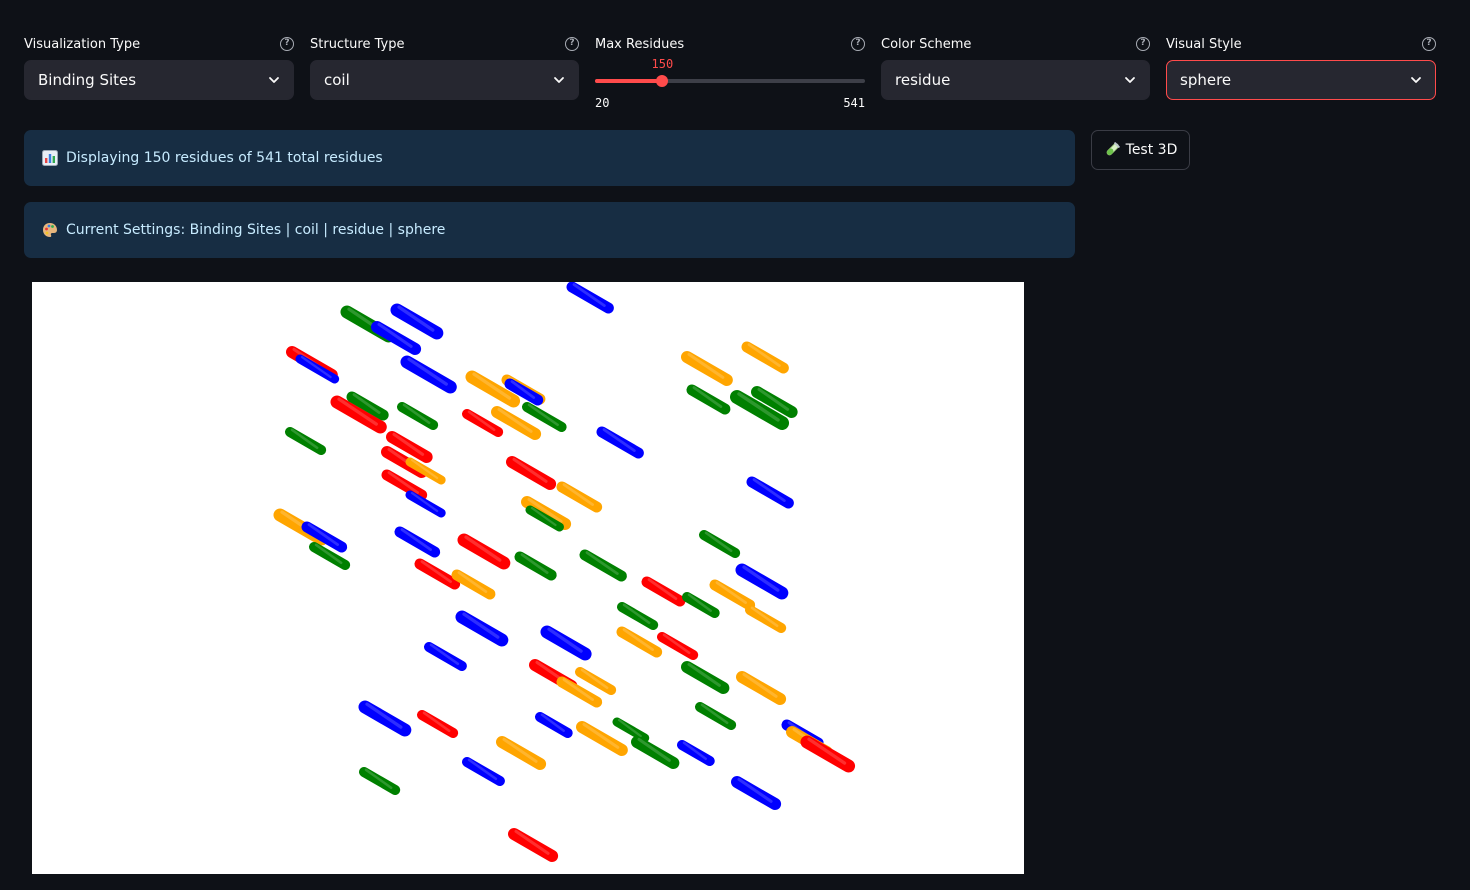  What do you see at coordinates (82, 44) in the screenshot?
I see `visualization-type-label: Visualization Type` at bounding box center [82, 44].